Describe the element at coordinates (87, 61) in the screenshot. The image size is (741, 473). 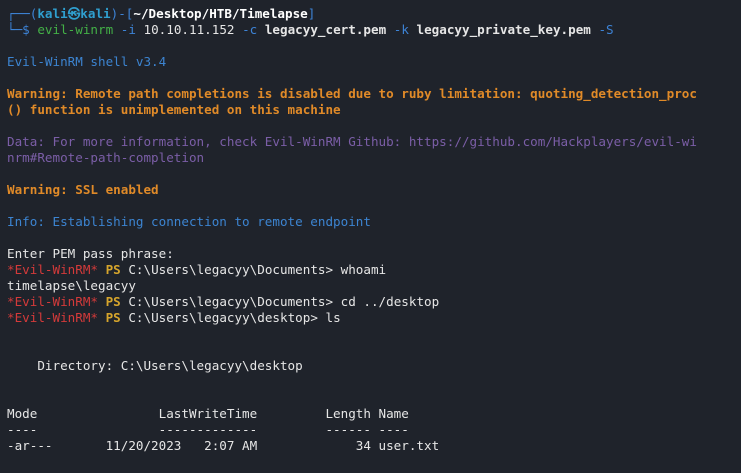
I see `version-line: Evil-WinRM shell v3.4` at that location.